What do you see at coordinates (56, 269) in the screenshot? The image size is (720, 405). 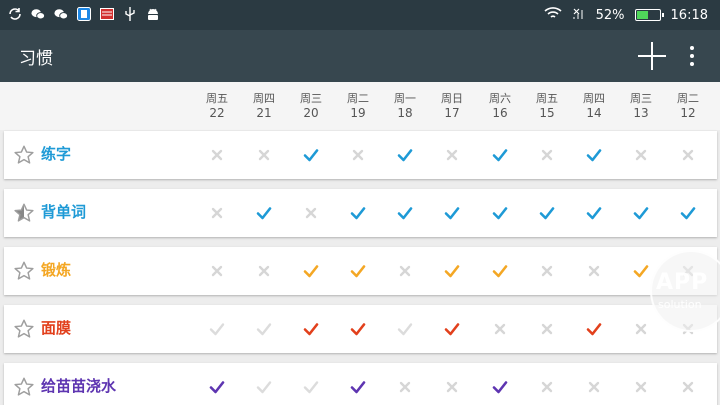 I see `habit-name: 锻炼` at bounding box center [56, 269].